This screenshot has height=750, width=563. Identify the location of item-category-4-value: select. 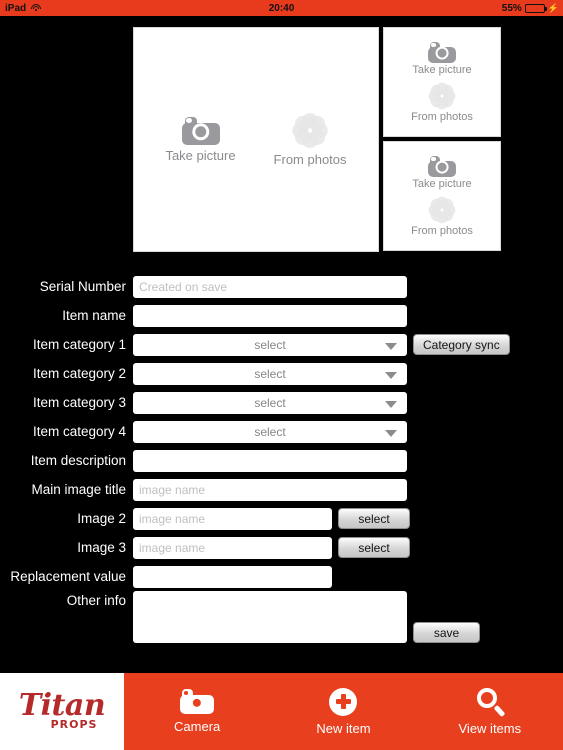
(270, 431).